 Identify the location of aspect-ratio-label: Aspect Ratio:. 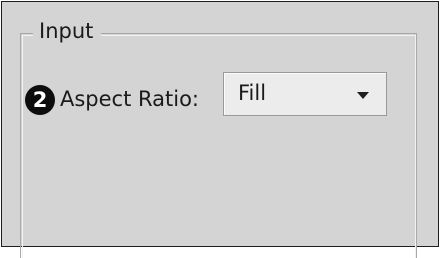
(130, 99).